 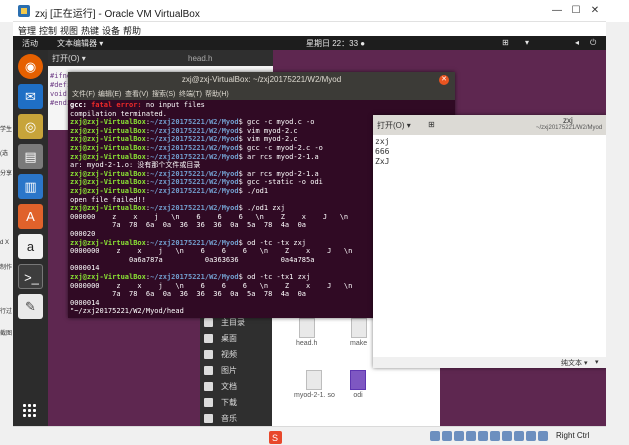 What do you see at coordinates (253, 191) in the screenshot?
I see `command-text: $ ./od1` at bounding box center [253, 191].